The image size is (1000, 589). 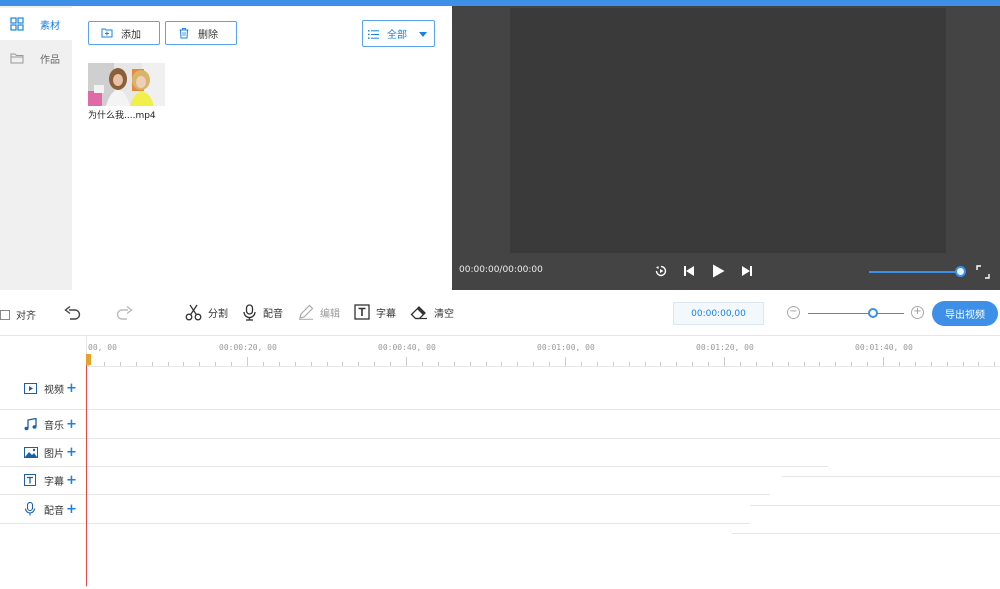 I want to click on eraser-icon, so click(x=418, y=313).